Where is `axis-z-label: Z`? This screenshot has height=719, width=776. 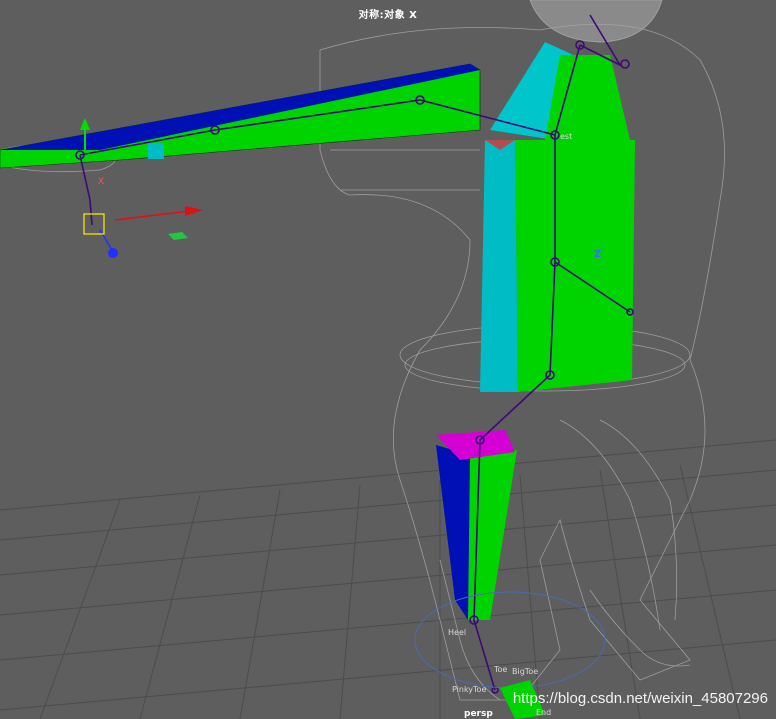 axis-z-label: Z is located at coordinates (598, 254).